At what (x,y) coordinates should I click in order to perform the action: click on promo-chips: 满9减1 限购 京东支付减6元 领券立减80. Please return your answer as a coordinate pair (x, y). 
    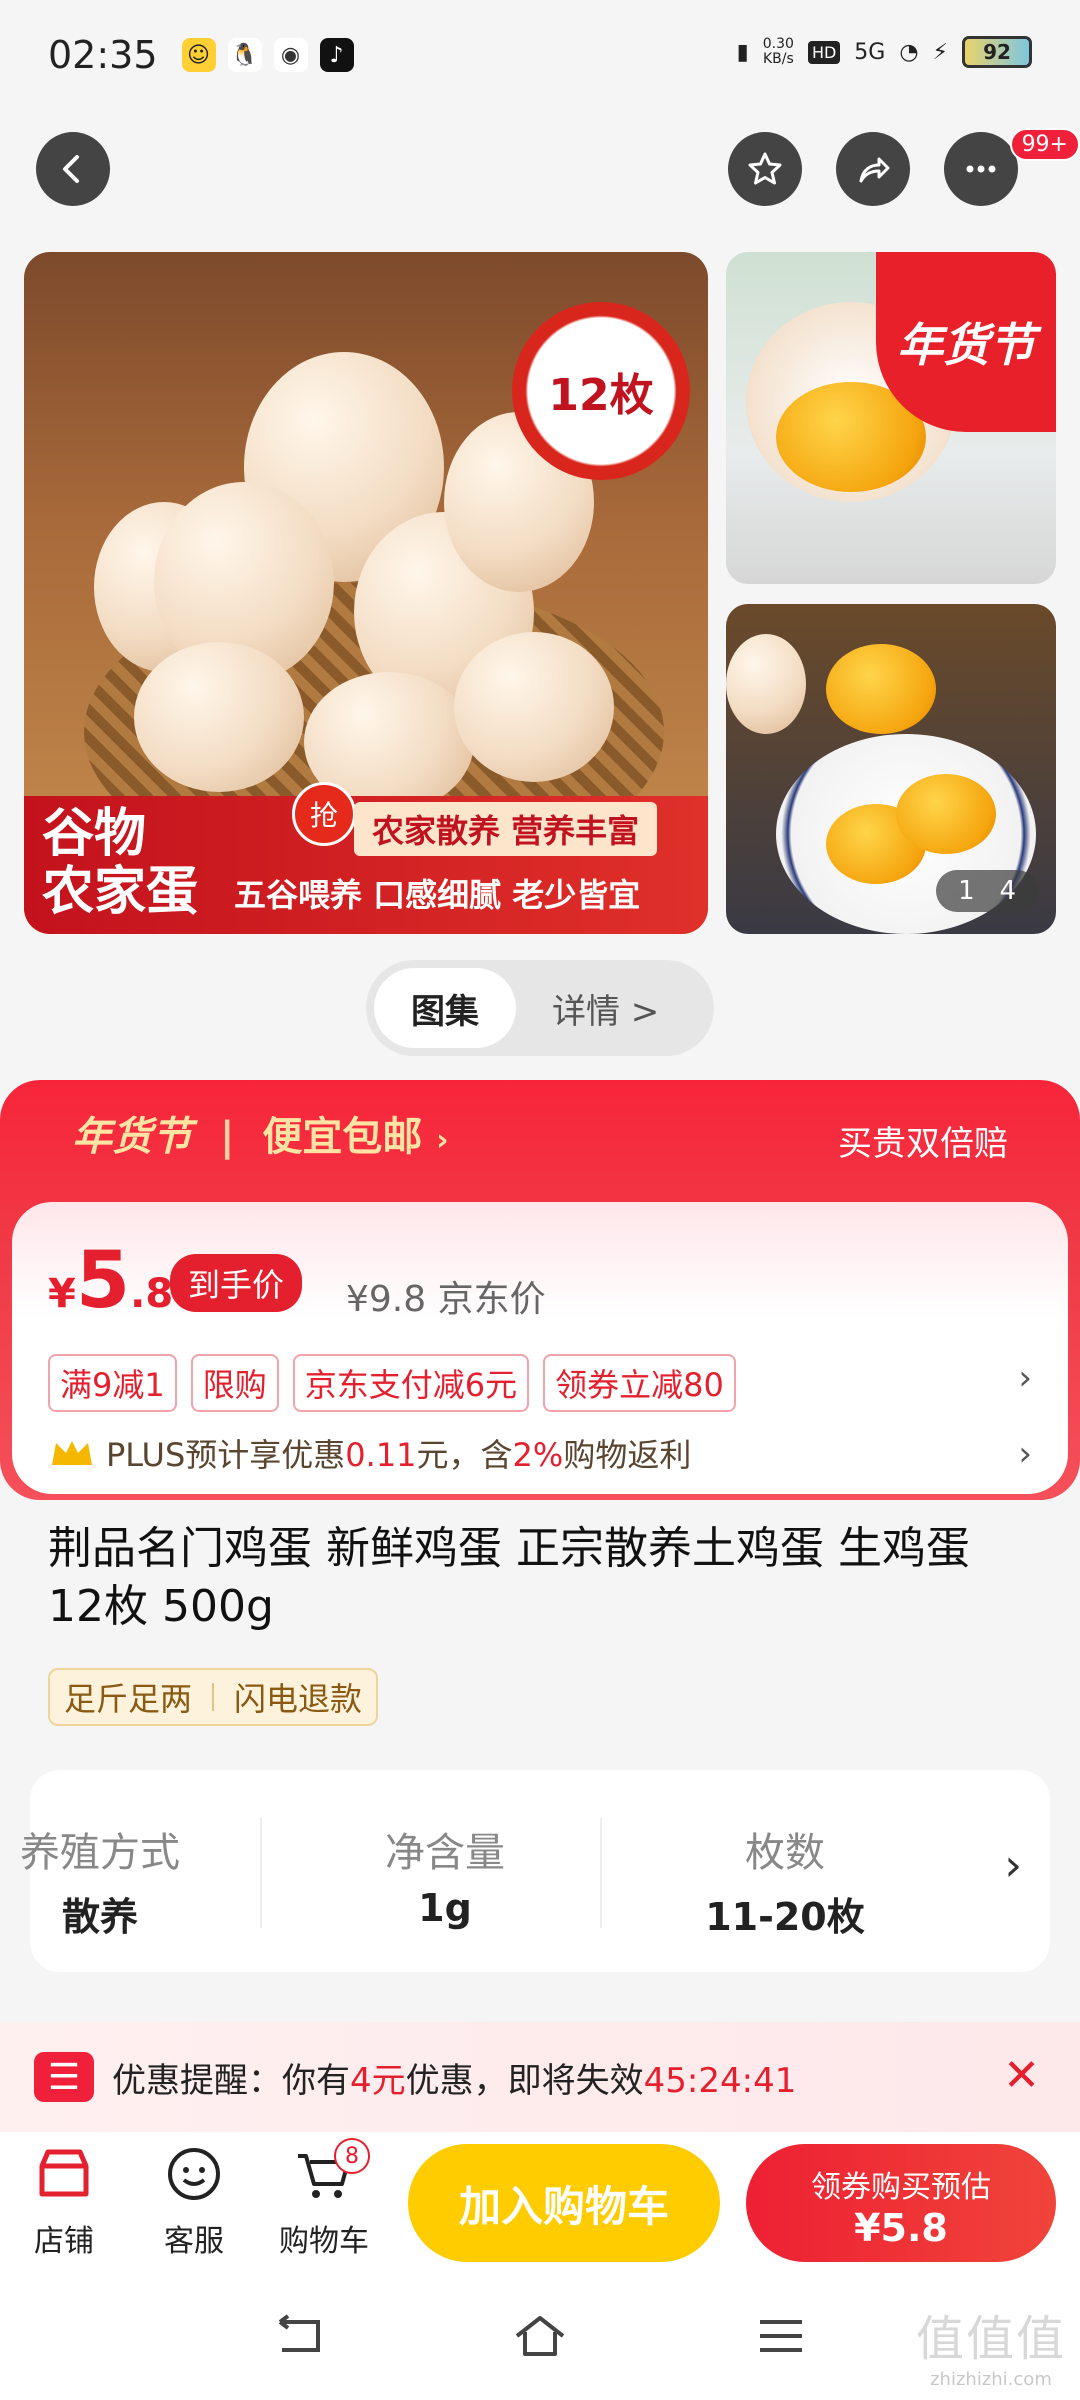
    Looking at the image, I should click on (392, 1383).